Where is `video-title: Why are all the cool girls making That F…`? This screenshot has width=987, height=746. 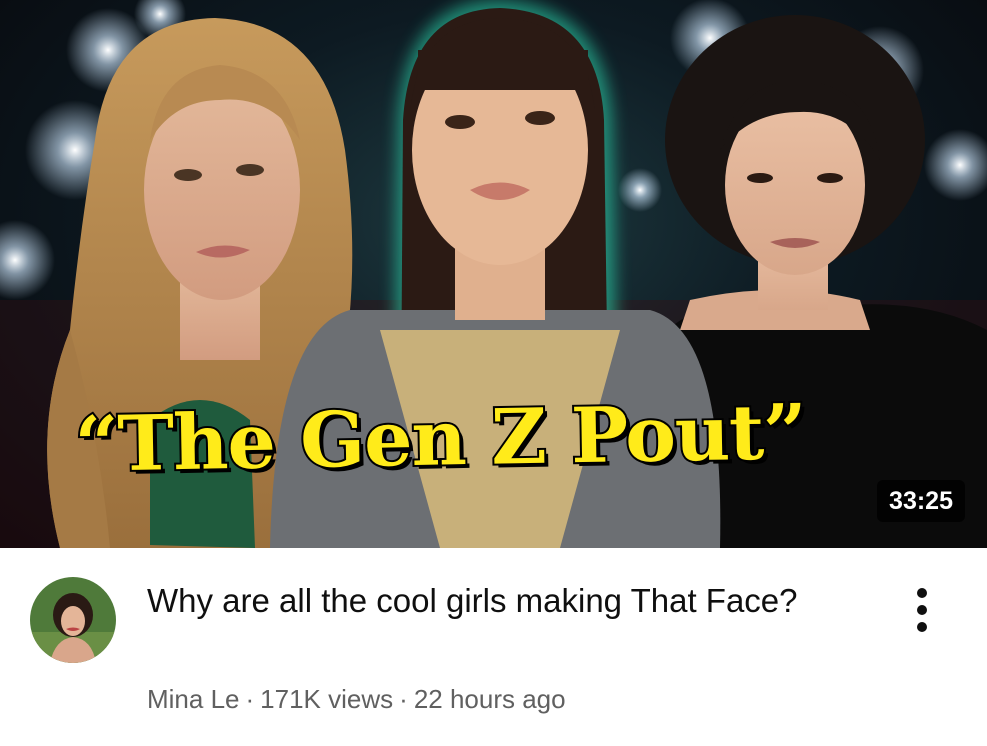 video-title: Why are all the cool girls making That F… is located at coordinates (497, 601).